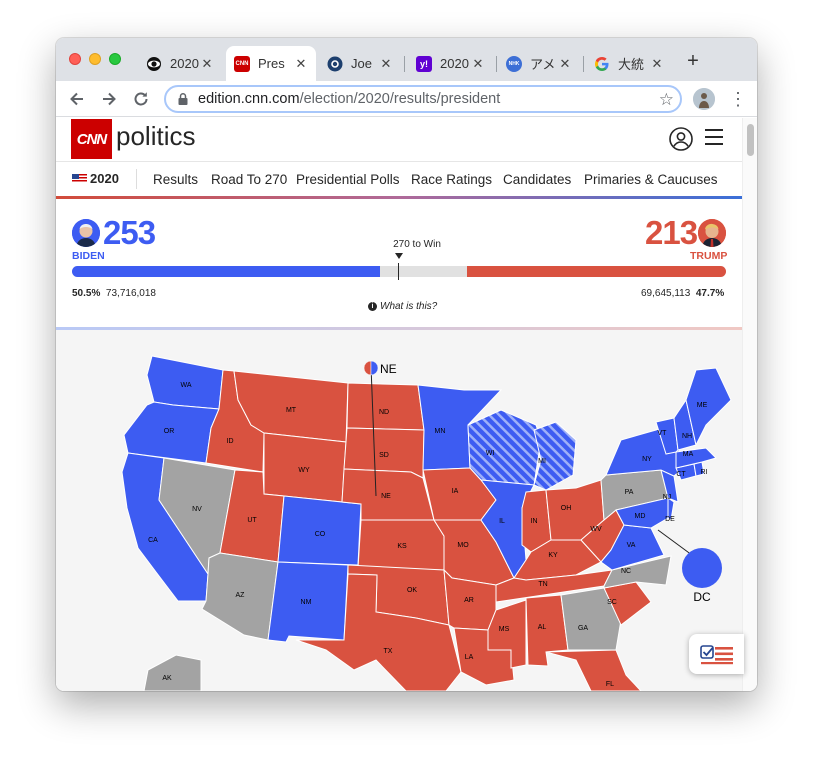 This screenshot has width=813, height=766. I want to click on state-label: FL, so click(610, 684).